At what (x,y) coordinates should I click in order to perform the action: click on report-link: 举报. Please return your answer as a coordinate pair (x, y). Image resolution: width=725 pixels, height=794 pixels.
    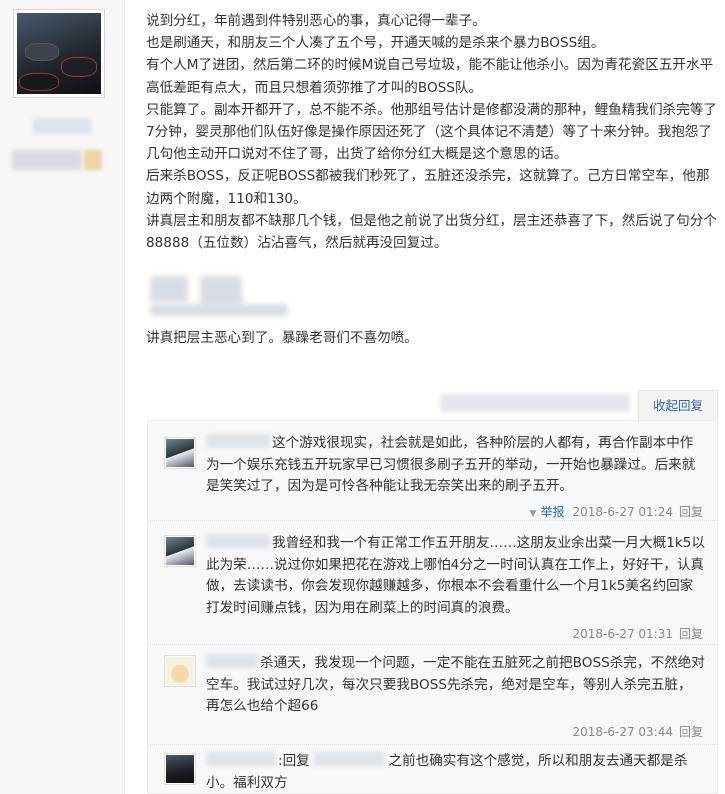
    Looking at the image, I should click on (552, 512).